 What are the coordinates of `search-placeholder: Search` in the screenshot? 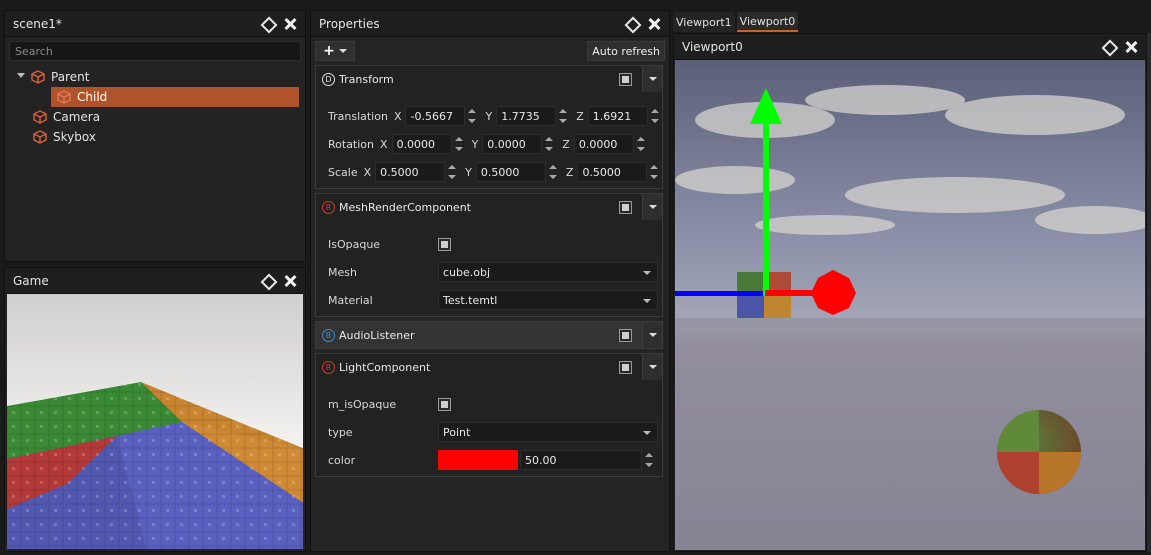 It's located at (34, 51).